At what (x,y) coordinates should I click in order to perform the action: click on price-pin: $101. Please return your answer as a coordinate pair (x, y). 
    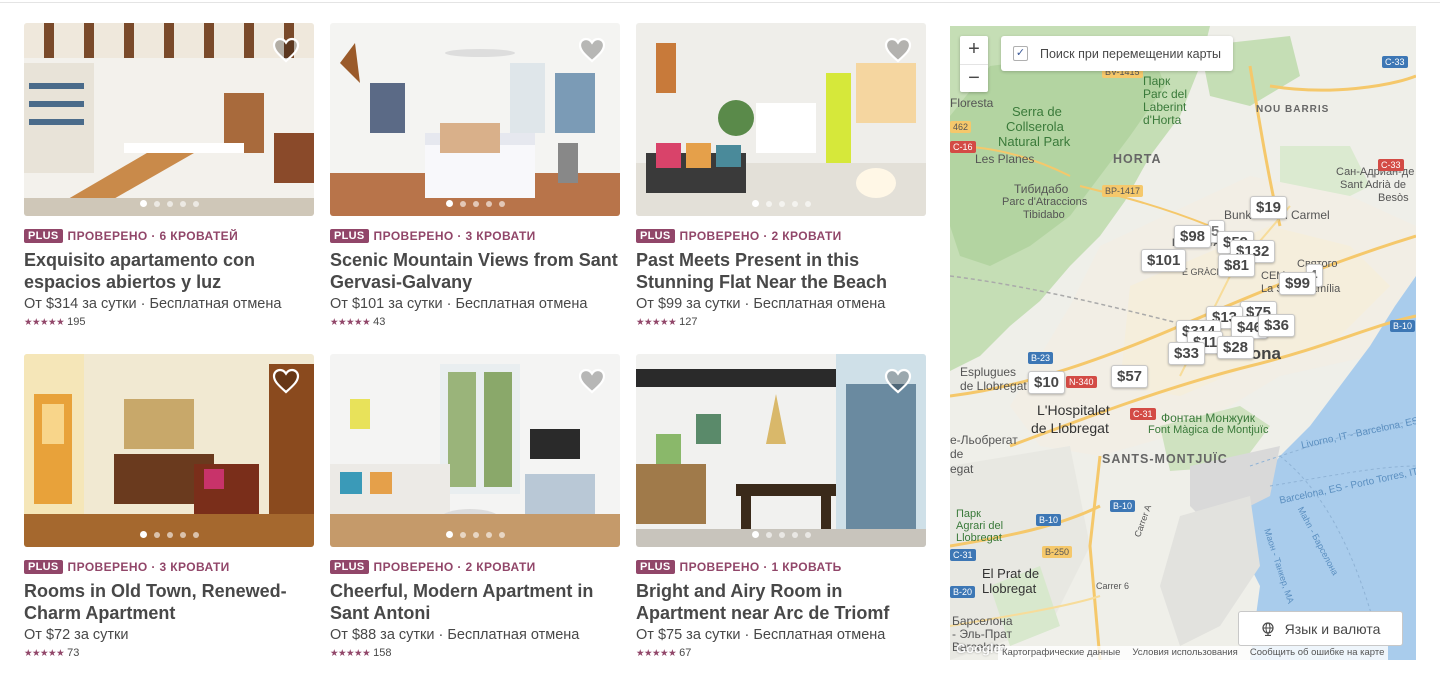
    Looking at the image, I should click on (1164, 260).